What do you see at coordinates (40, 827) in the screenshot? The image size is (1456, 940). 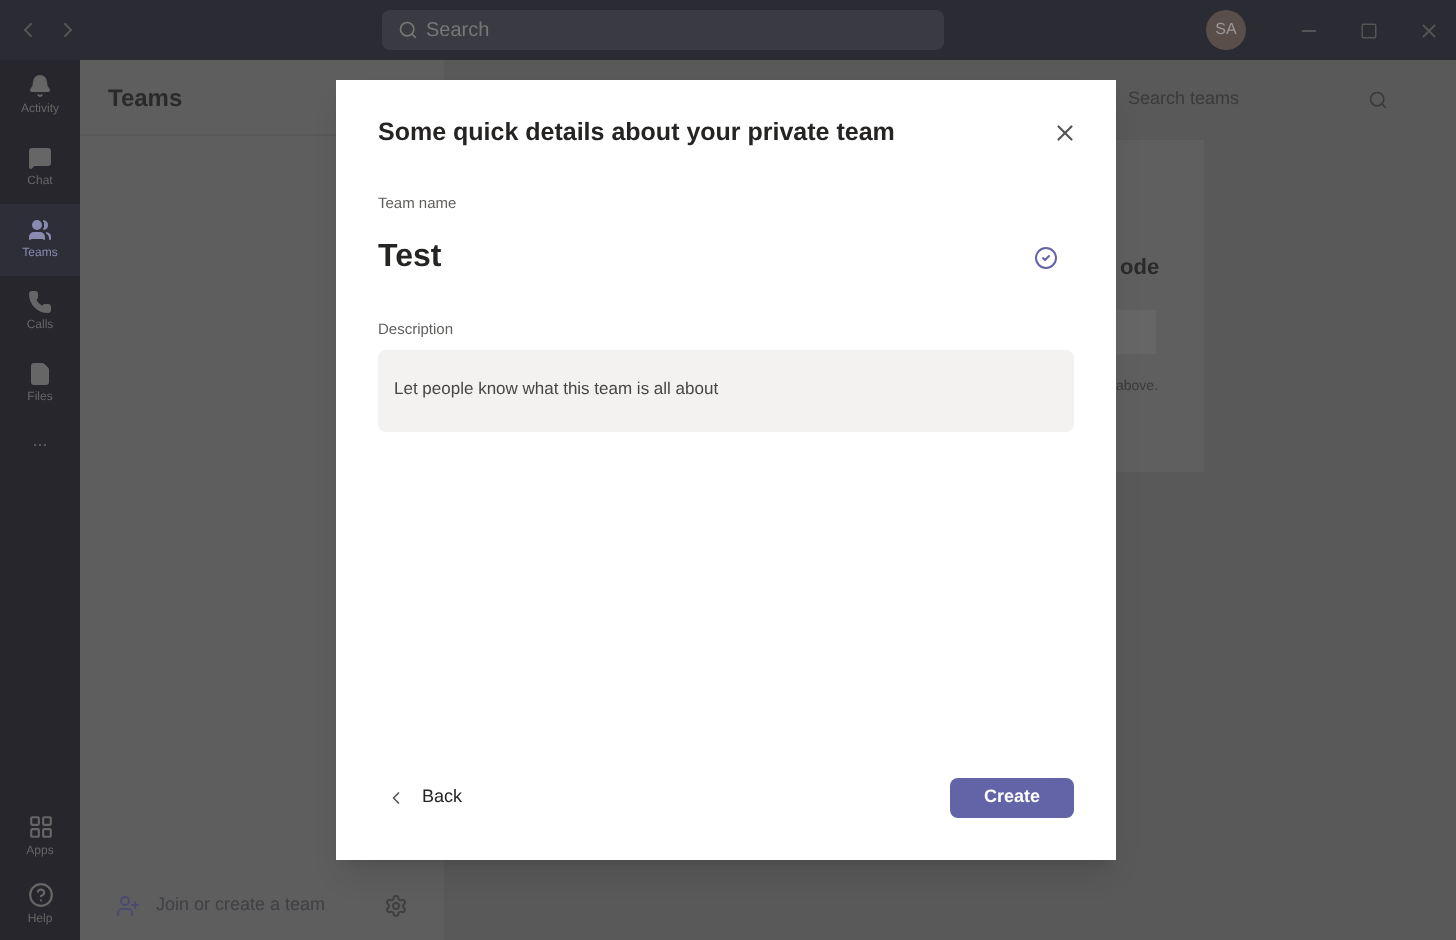 I see `apps-icon` at bounding box center [40, 827].